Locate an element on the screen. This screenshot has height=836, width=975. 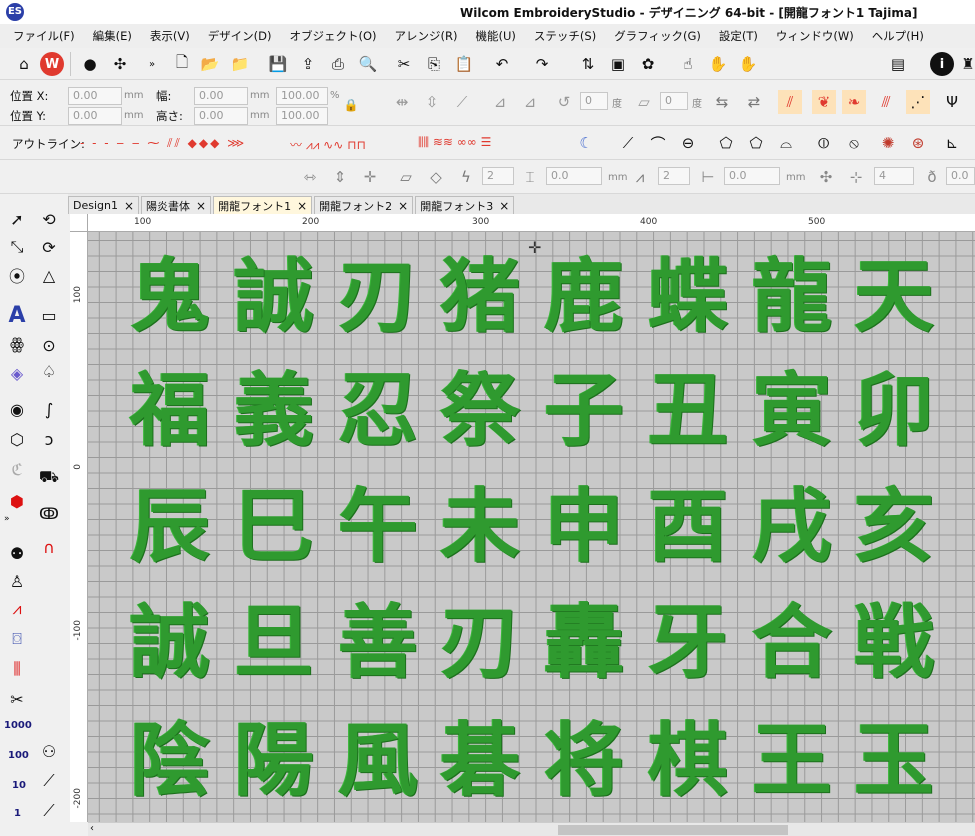
distribute-icon: ▱ is located at coordinates (406, 177).